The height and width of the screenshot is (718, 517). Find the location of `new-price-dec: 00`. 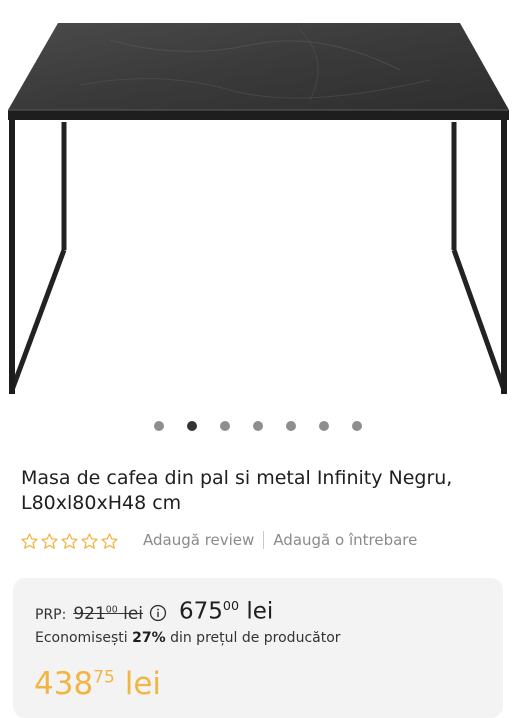

new-price-dec: 00 is located at coordinates (230, 605).